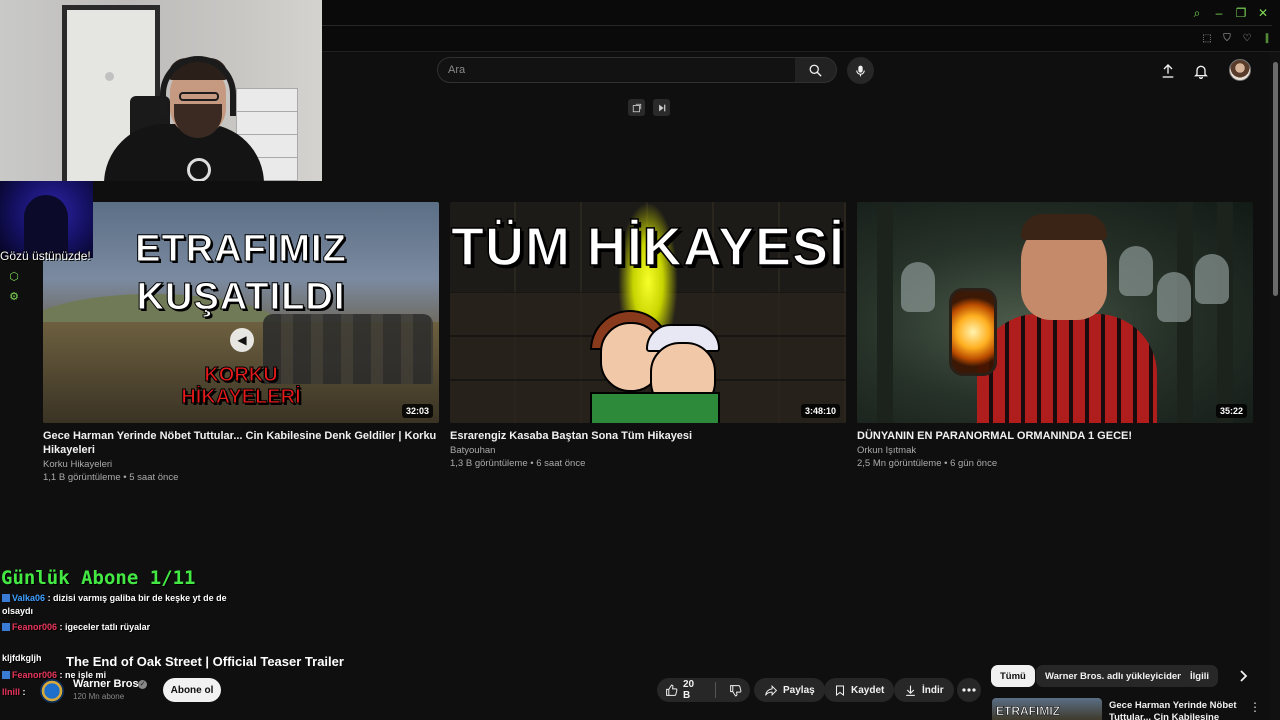  I want to click on upload-button, so click(1168, 71).